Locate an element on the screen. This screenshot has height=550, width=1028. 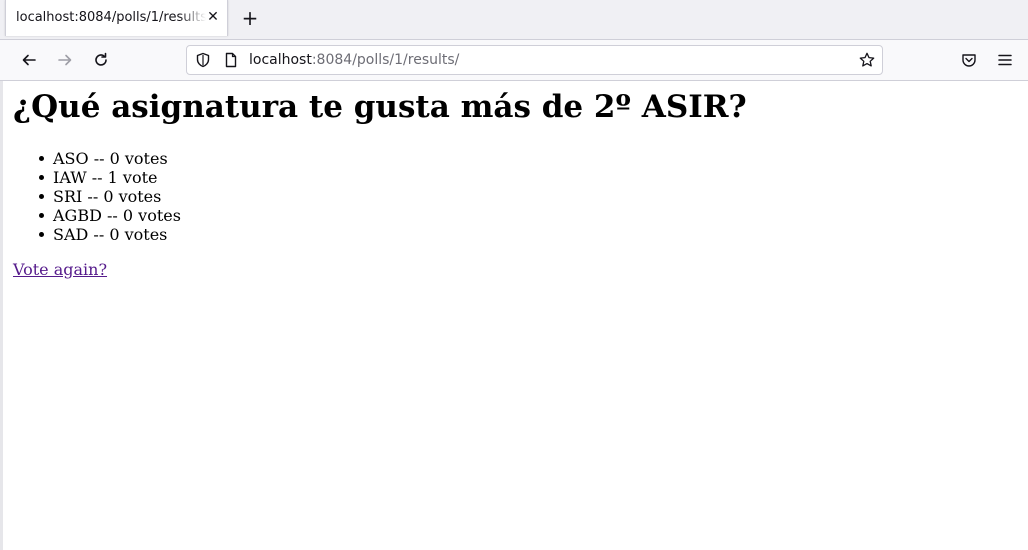
back-icon is located at coordinates (29, 60).